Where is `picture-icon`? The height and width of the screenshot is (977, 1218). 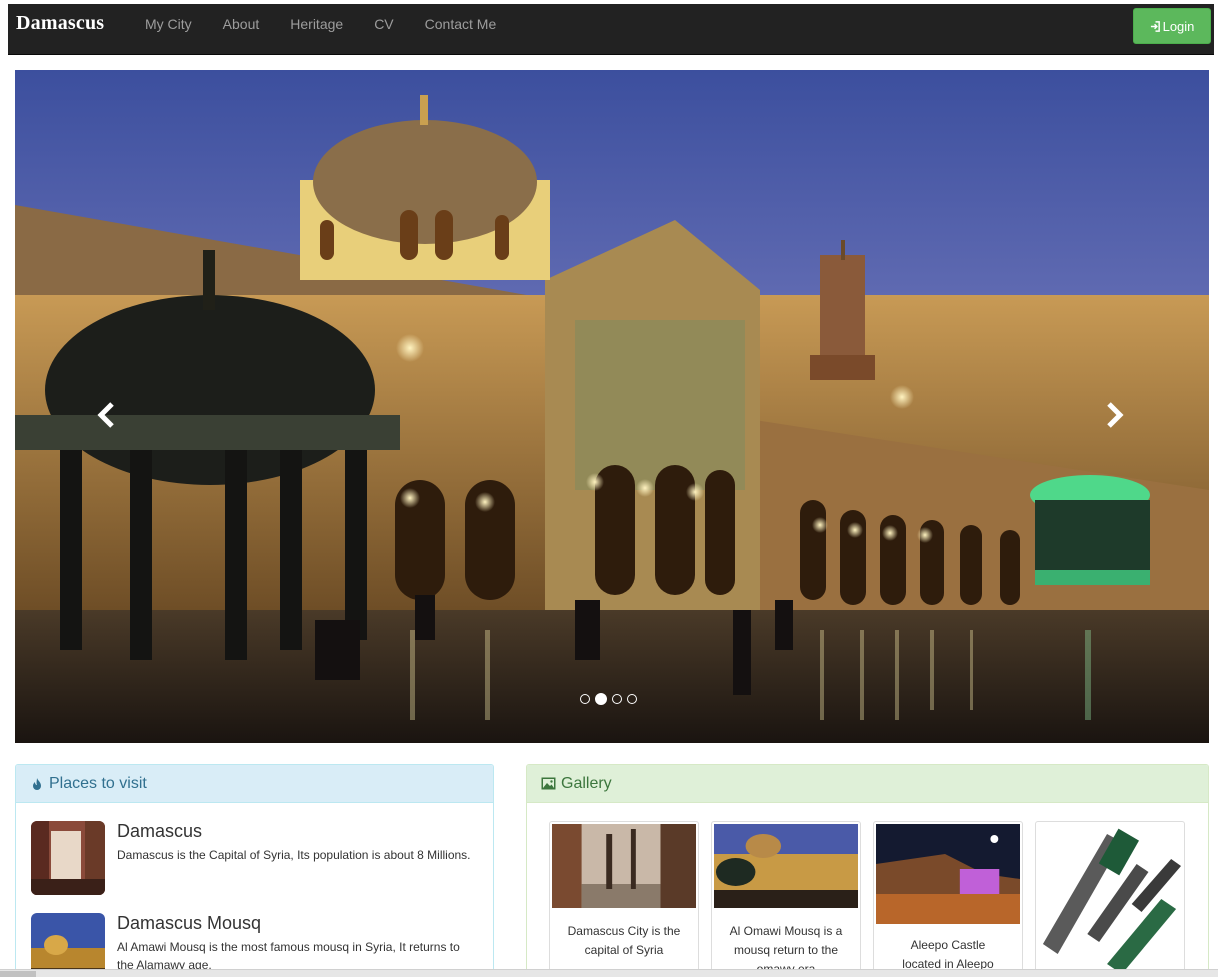
picture-icon is located at coordinates (548, 783).